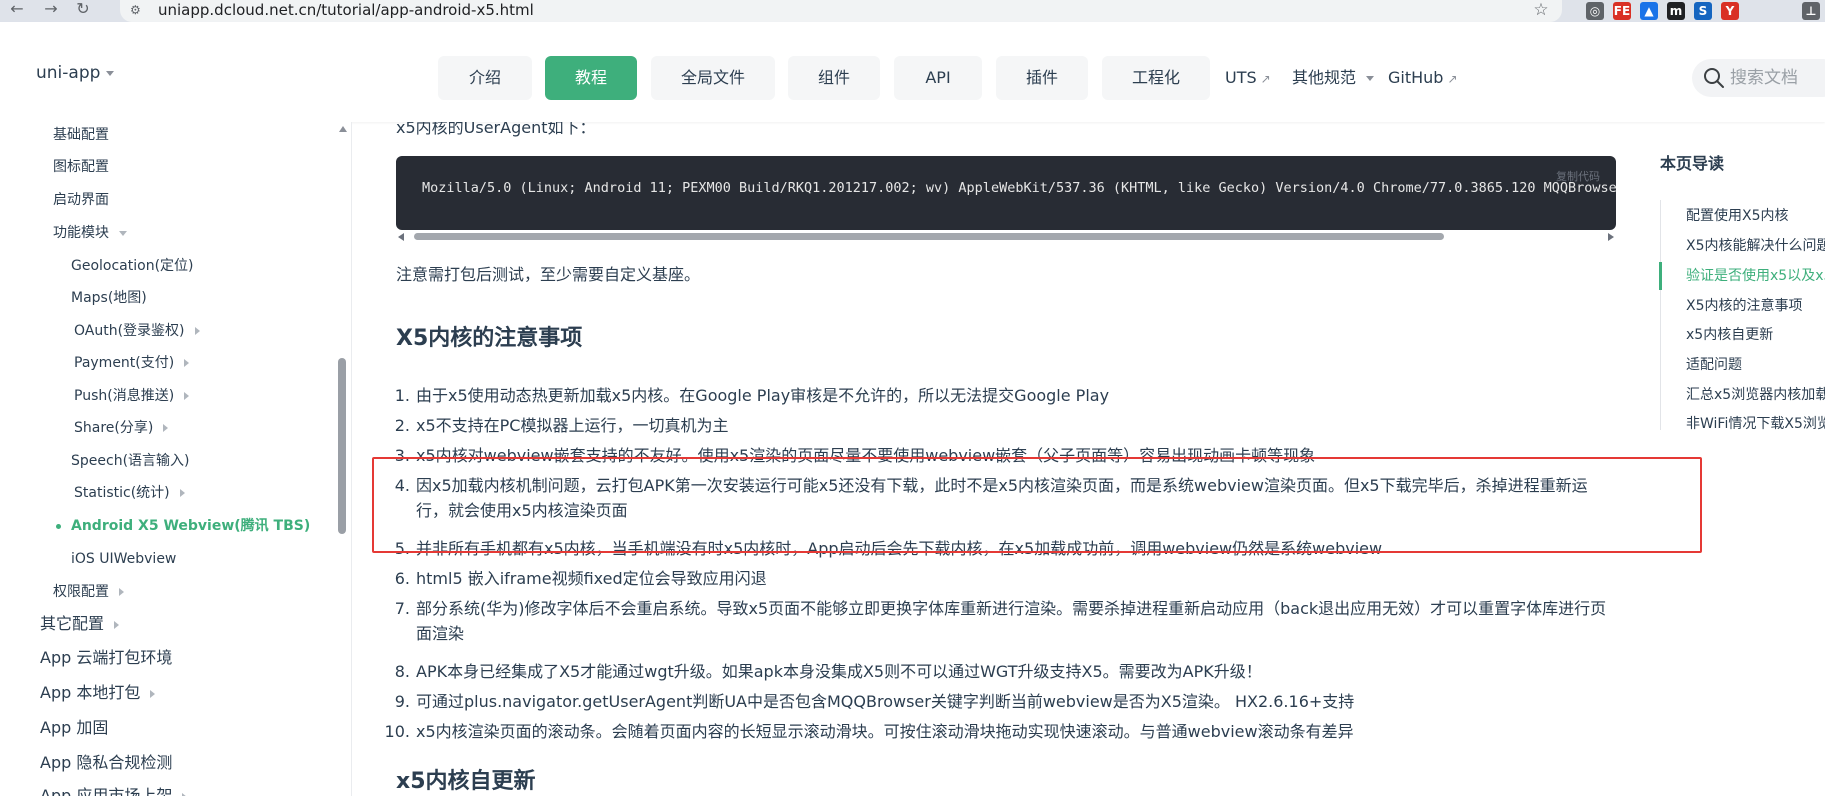 Image resolution: width=1825 pixels, height=796 pixels. I want to click on nav-api: API, so click(938, 78).